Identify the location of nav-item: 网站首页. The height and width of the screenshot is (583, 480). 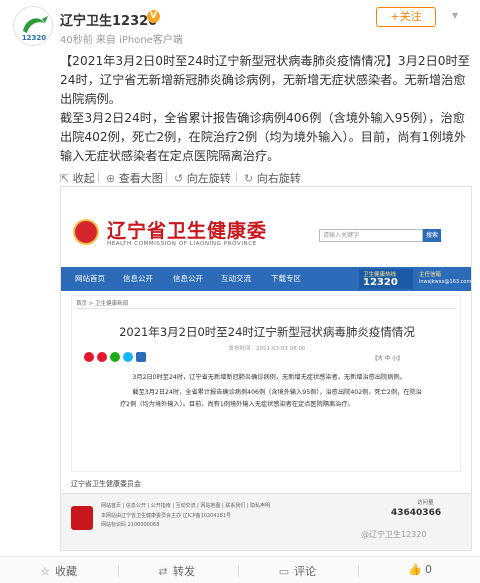
(90, 278).